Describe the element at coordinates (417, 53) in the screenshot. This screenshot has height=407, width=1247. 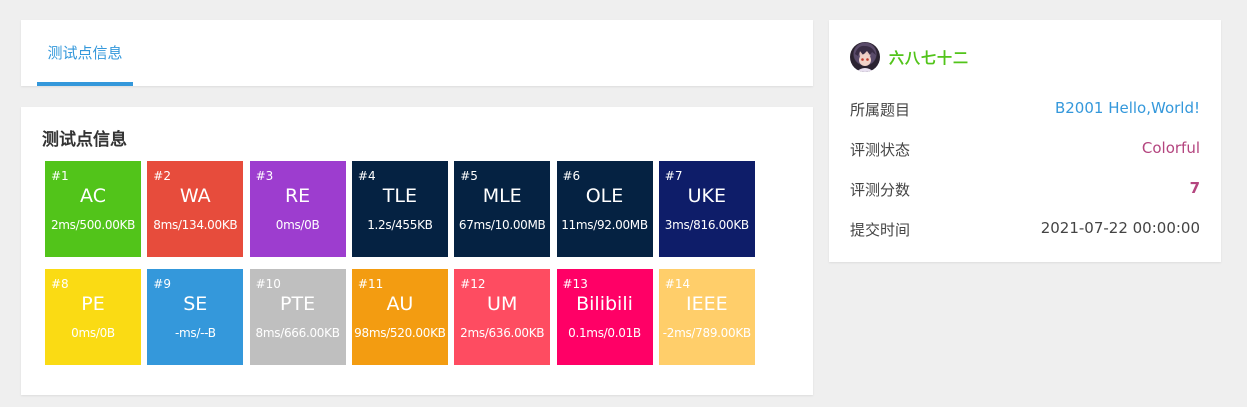
I see `tabs-card: 测试点信息` at that location.